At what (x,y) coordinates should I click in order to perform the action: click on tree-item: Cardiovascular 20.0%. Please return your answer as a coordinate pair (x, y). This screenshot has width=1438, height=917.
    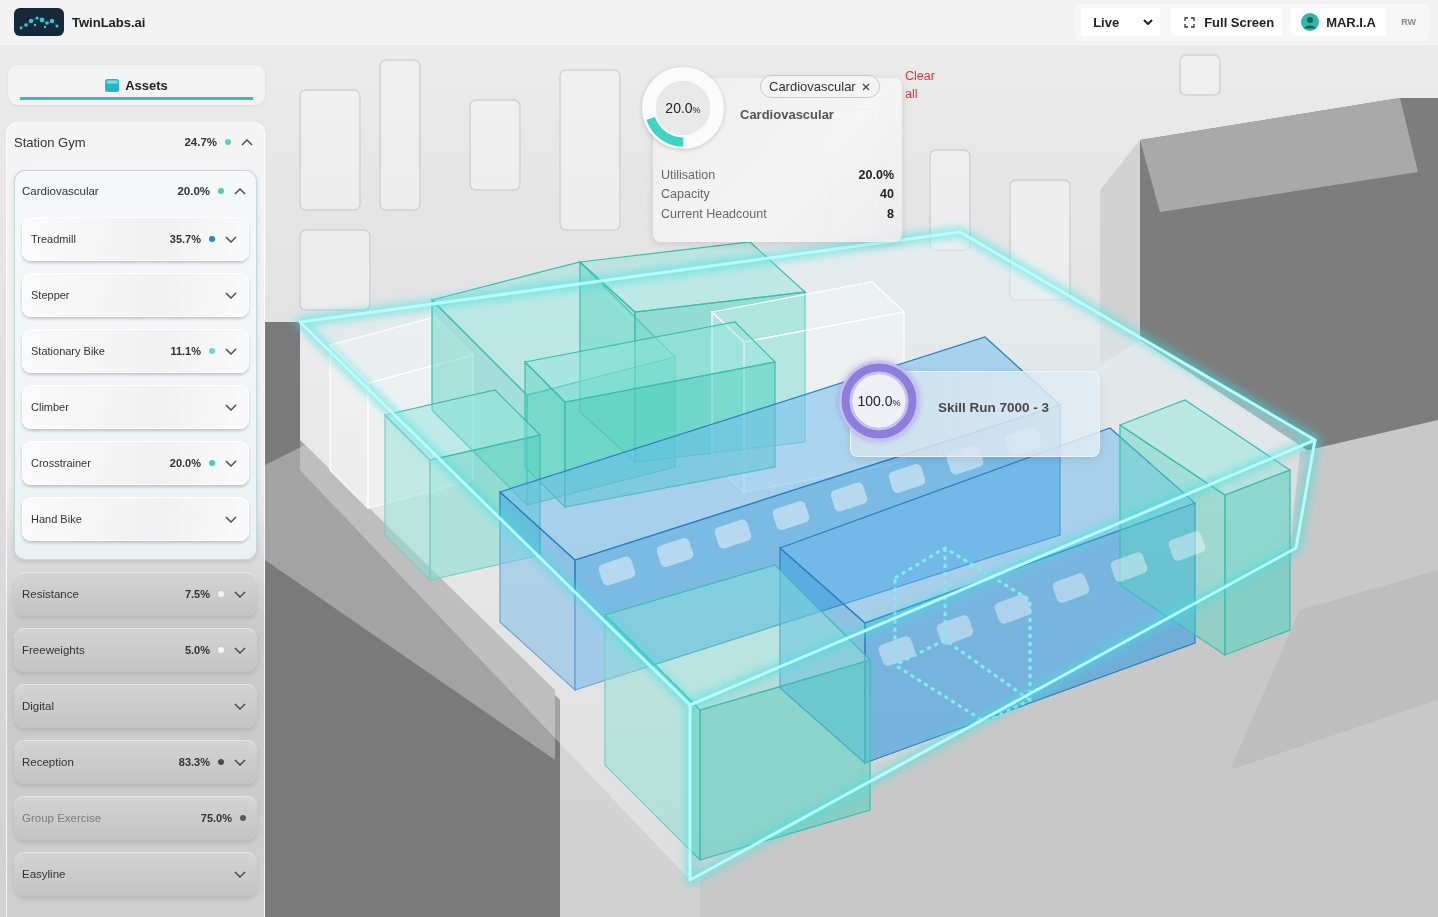
    Looking at the image, I should click on (135, 191).